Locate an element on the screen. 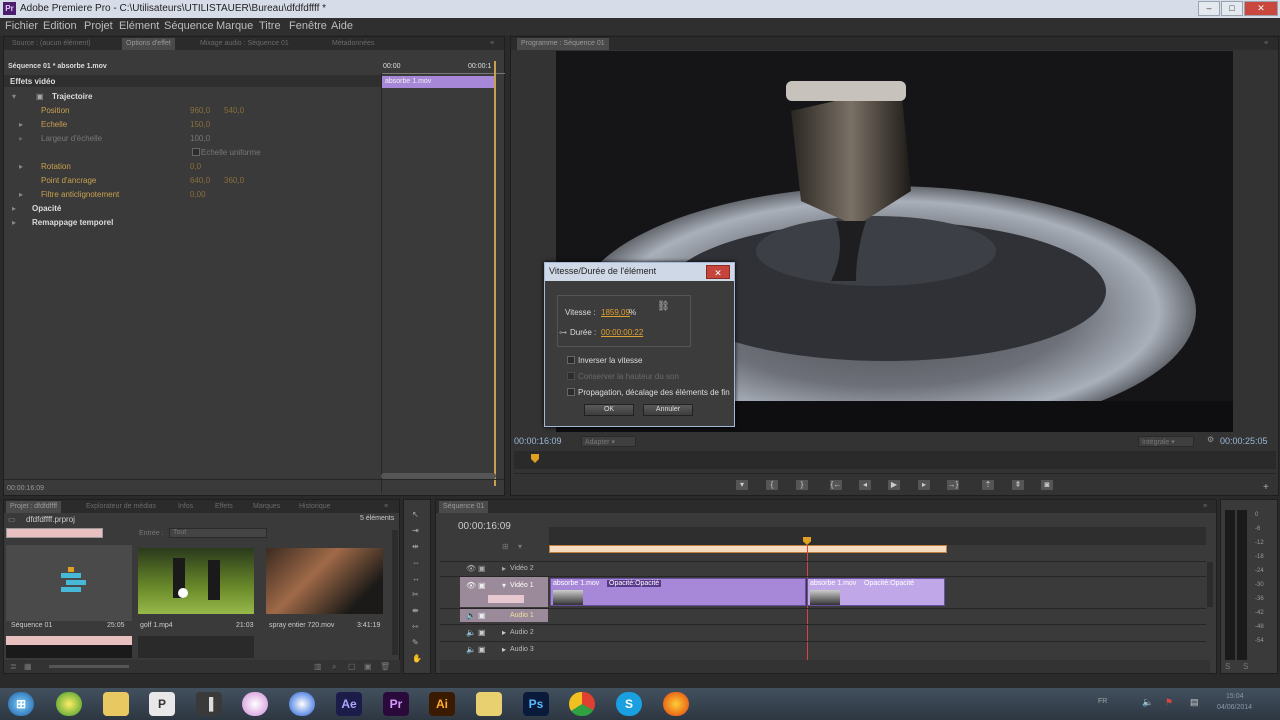 This screenshot has width=1280, height=720. project-scrollbar is located at coordinates (395, 592).